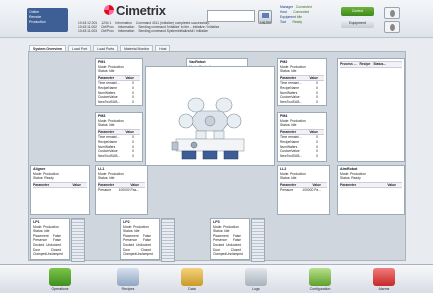 The width and height of the screenshot is (433, 293). What do you see at coordinates (175, 146) in the screenshot?
I see `aligner-icon` at bounding box center [175, 146].